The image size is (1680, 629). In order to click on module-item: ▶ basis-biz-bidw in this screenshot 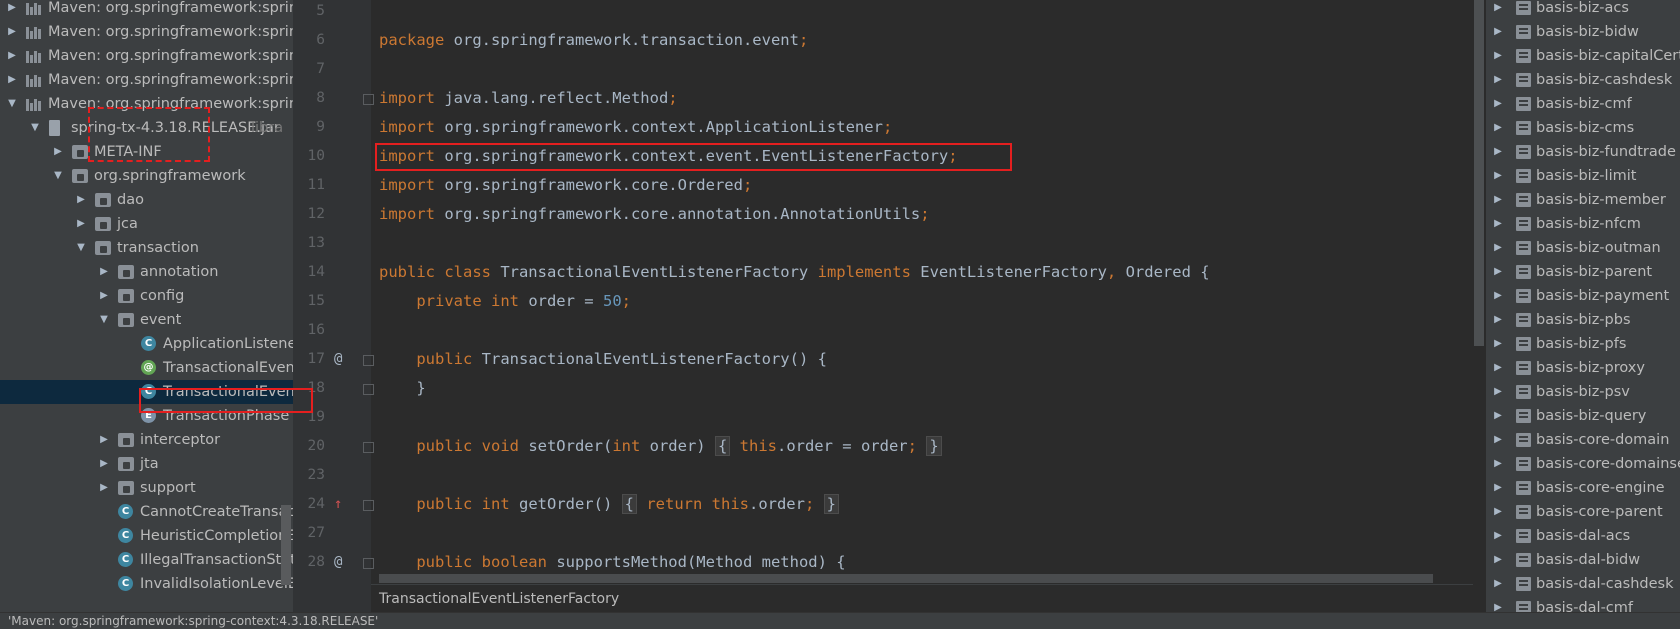, I will do `click(1583, 32)`.